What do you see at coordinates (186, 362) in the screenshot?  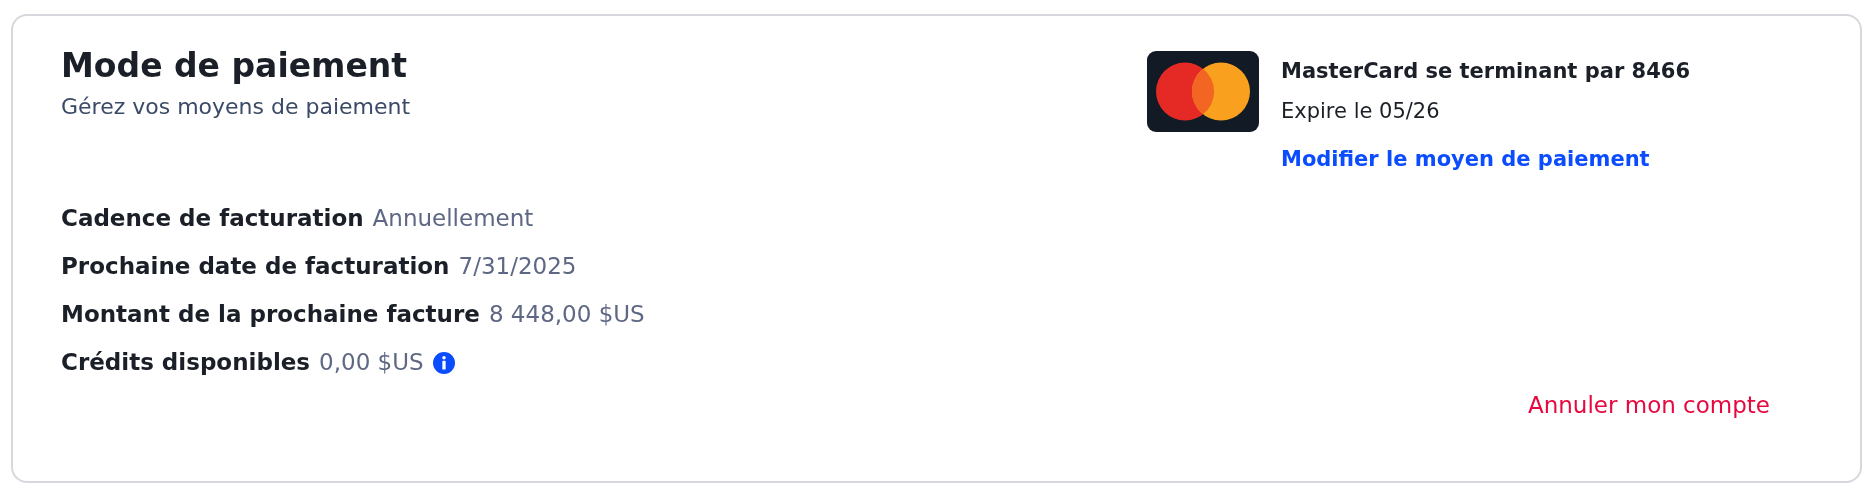 I see `detail-label: Crédits disponibles` at bounding box center [186, 362].